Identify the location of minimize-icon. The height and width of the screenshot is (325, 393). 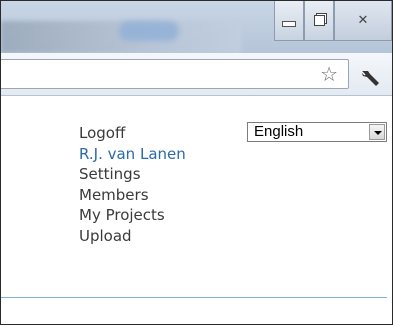
(289, 23).